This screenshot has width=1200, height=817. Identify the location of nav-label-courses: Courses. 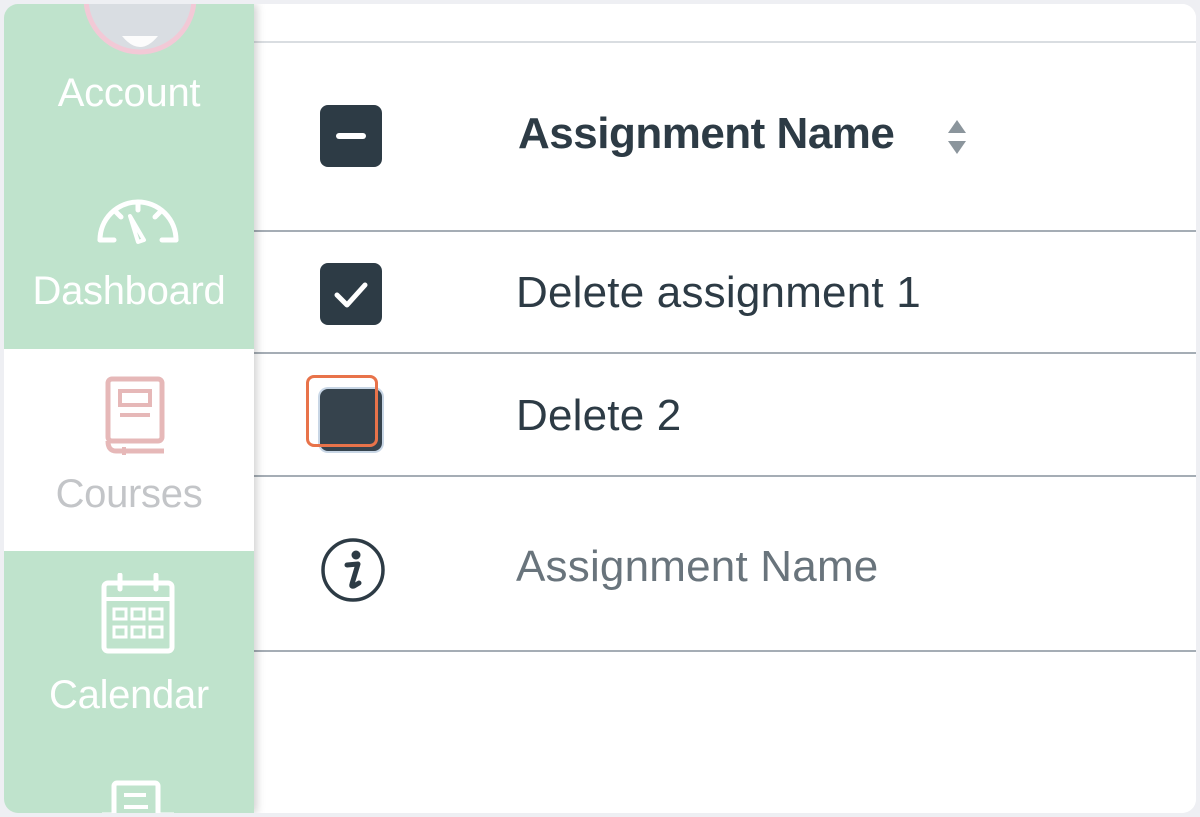
(129, 494).